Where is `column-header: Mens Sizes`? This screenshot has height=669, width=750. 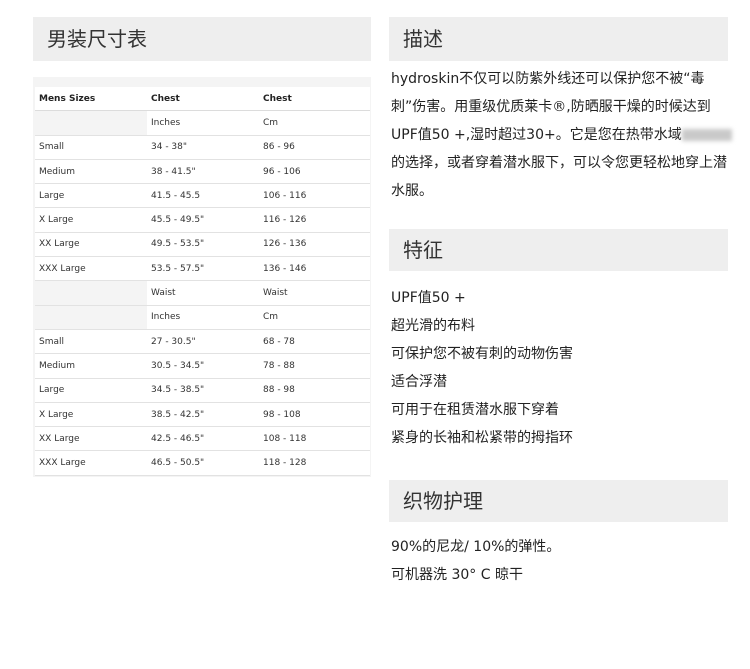
column-header: Mens Sizes is located at coordinates (91, 99).